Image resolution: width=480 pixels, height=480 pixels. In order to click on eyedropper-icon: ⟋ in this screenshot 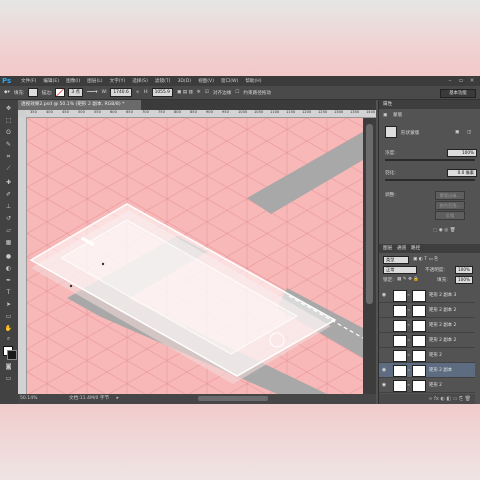, I will do `click(8, 168)`.